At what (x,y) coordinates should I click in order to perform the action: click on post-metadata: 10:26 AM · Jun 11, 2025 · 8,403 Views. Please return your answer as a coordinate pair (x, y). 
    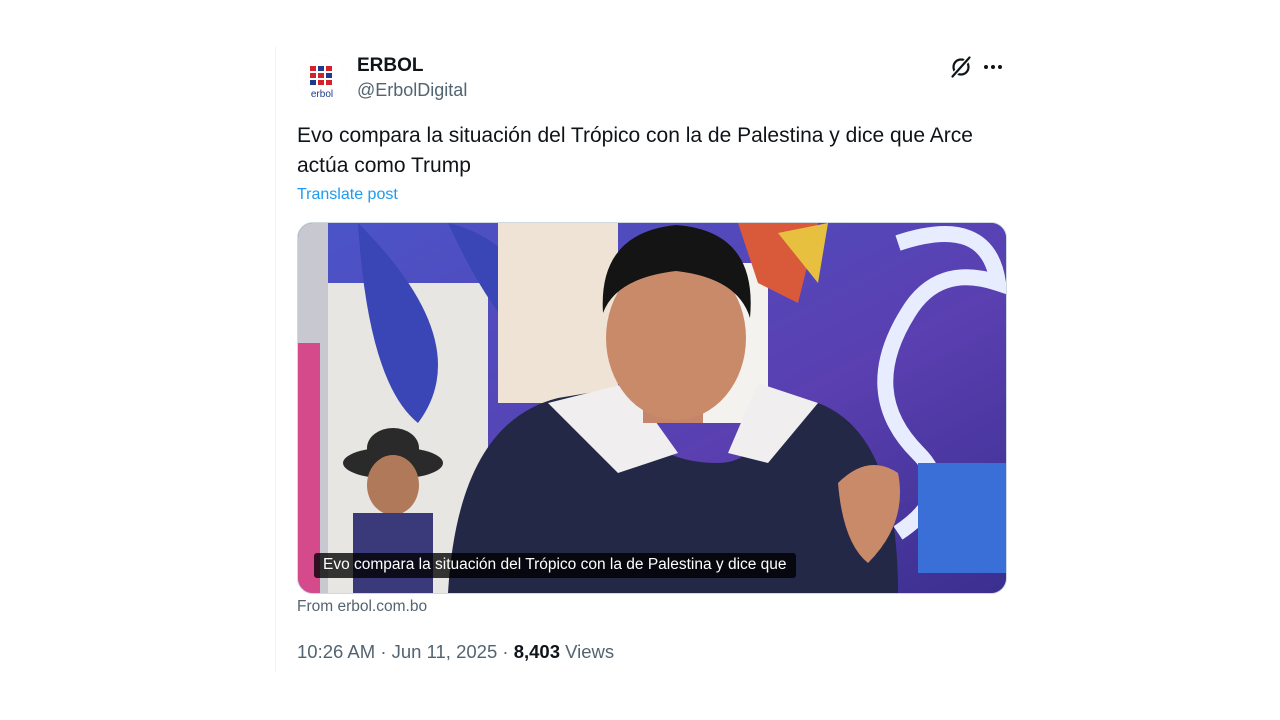
    Looking at the image, I should click on (455, 652).